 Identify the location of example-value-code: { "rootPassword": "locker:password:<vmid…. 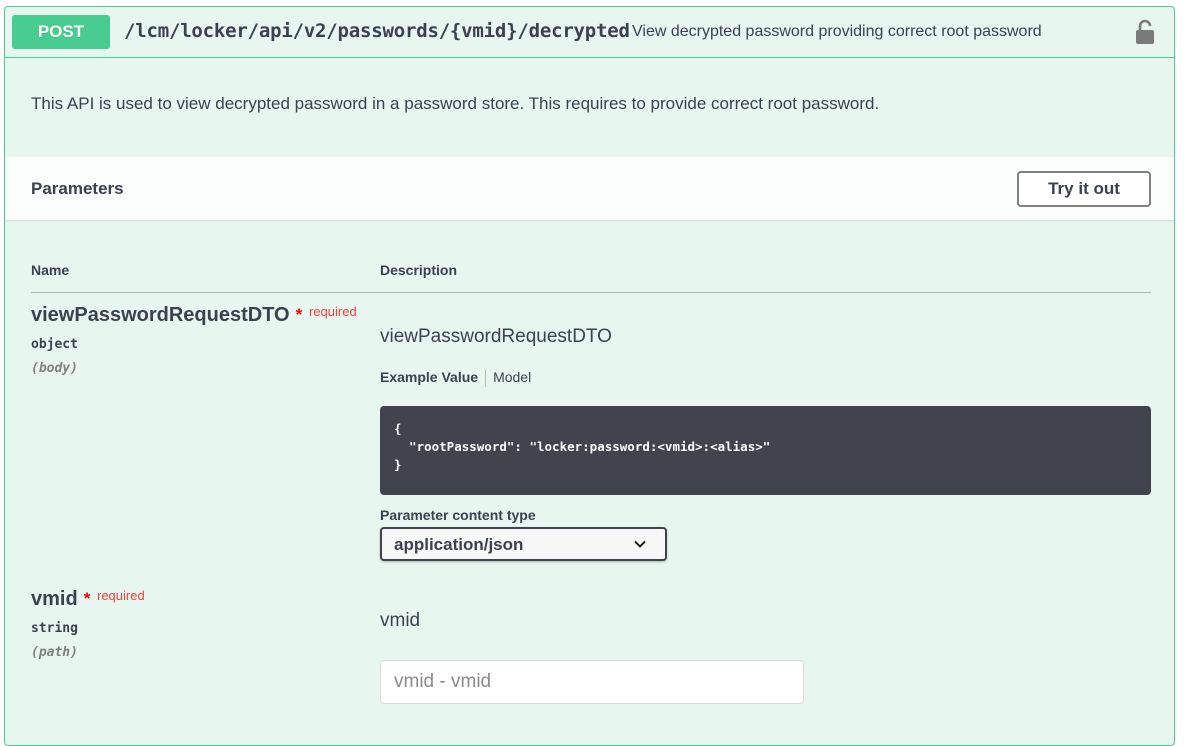
(765, 450).